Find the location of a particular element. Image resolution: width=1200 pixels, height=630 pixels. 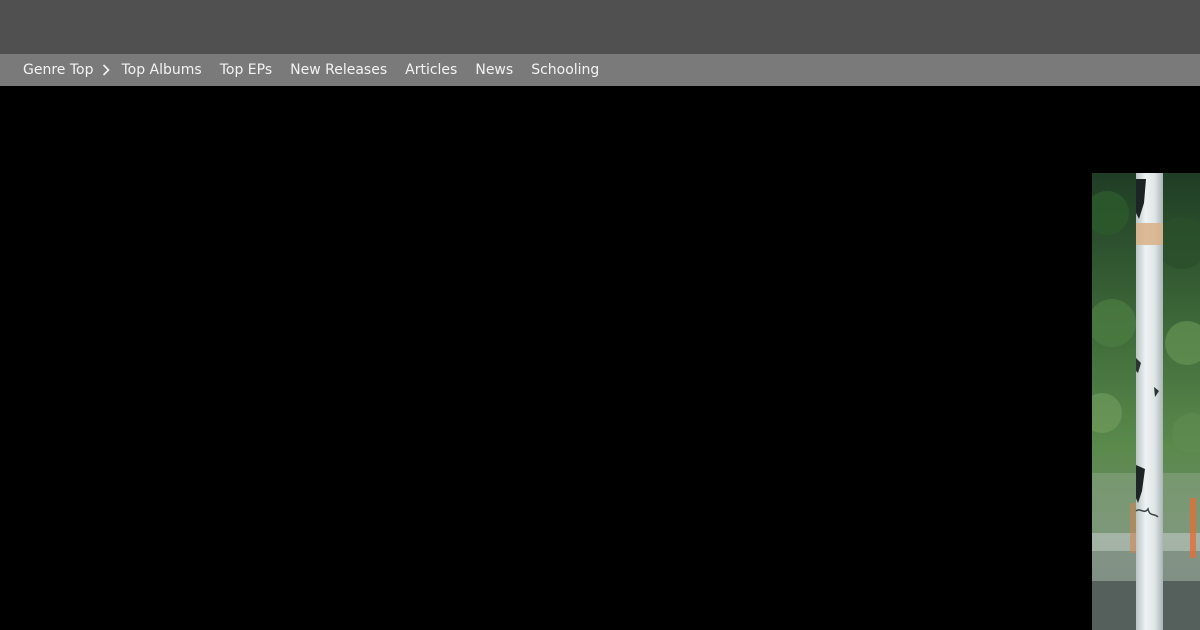

hero-image is located at coordinates (1146, 401).